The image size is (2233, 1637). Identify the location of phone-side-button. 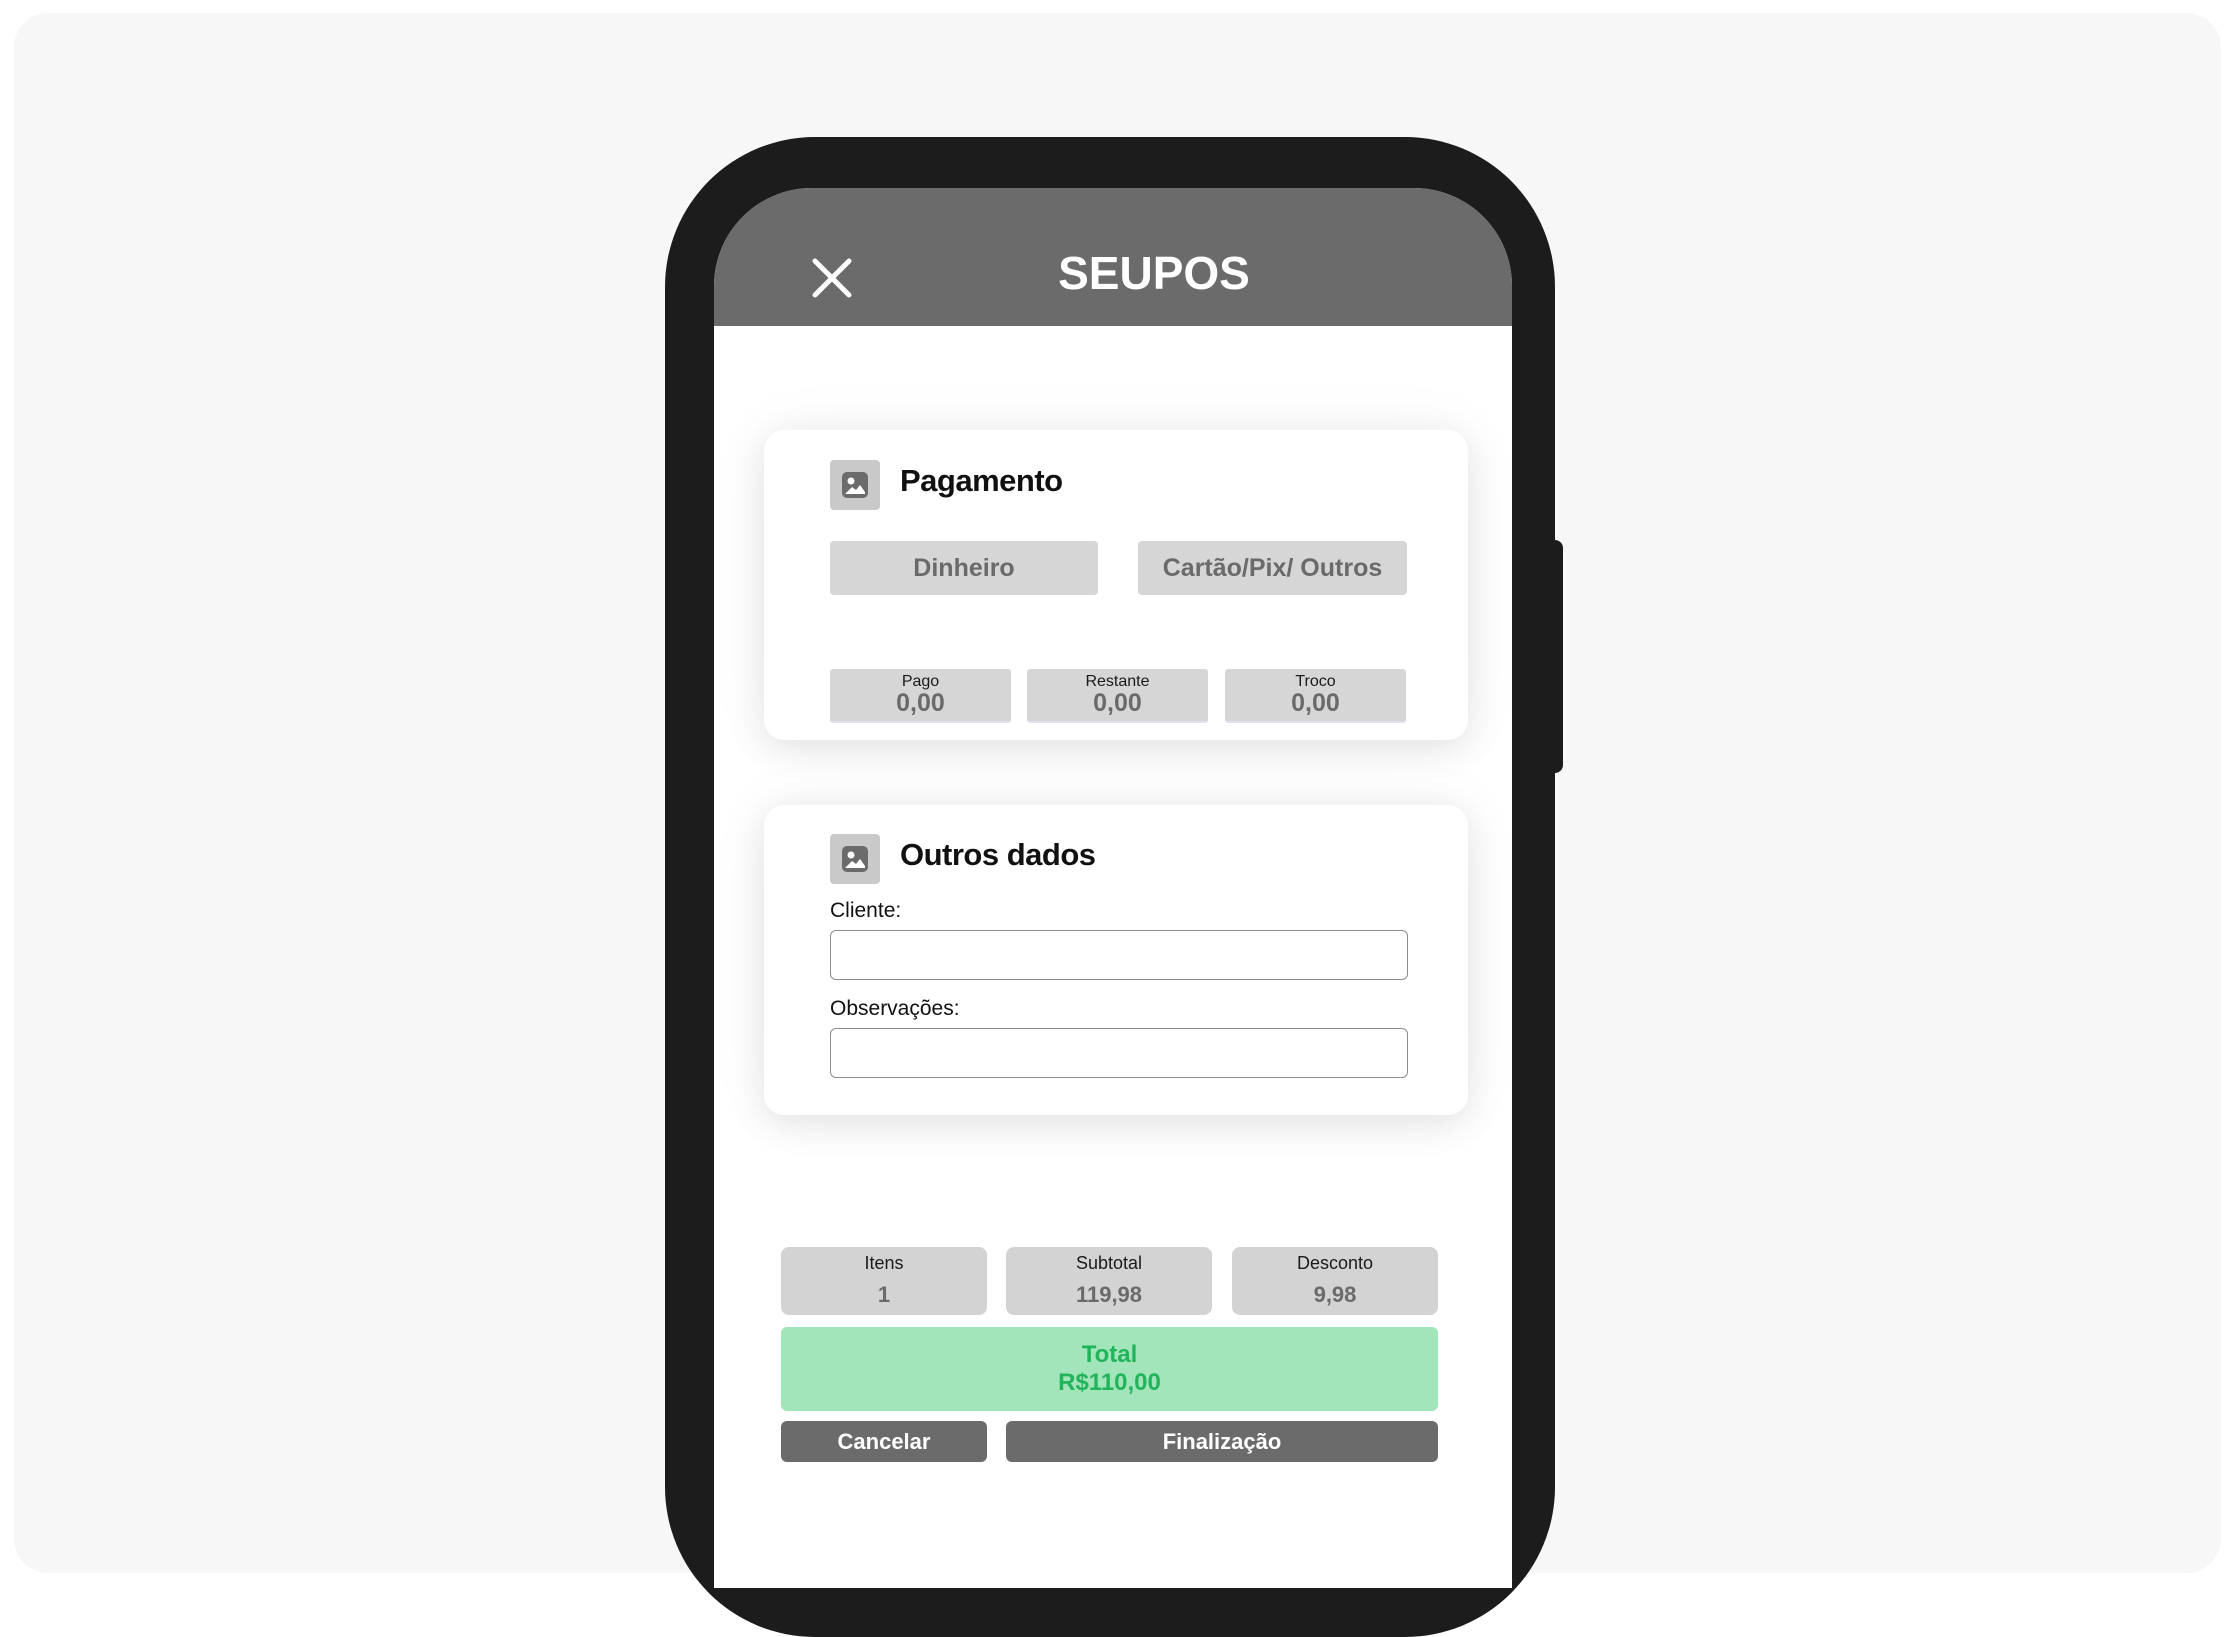
(1555, 656).